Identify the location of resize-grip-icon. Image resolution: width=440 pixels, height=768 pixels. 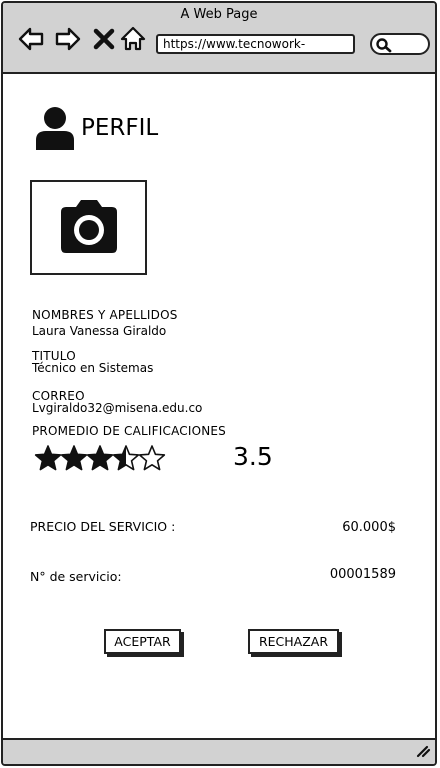
(423, 752).